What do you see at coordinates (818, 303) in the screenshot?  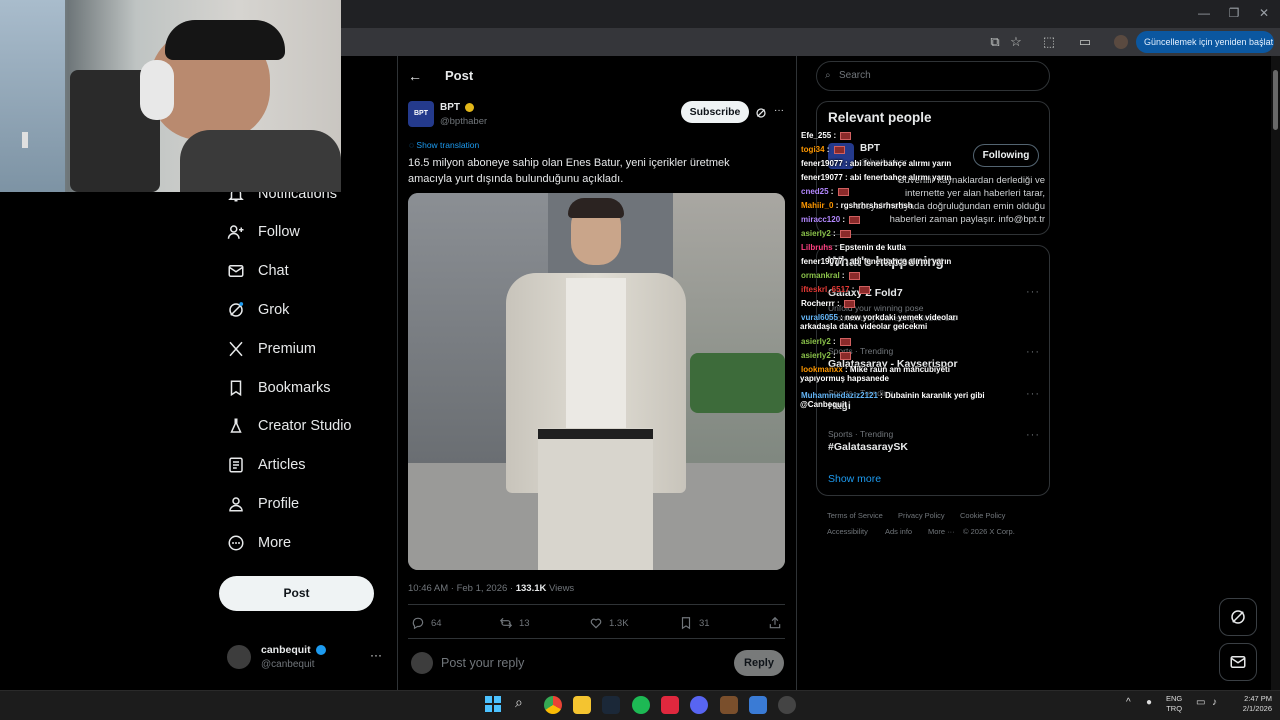 I see `chat-username: Rocherrr` at bounding box center [818, 303].